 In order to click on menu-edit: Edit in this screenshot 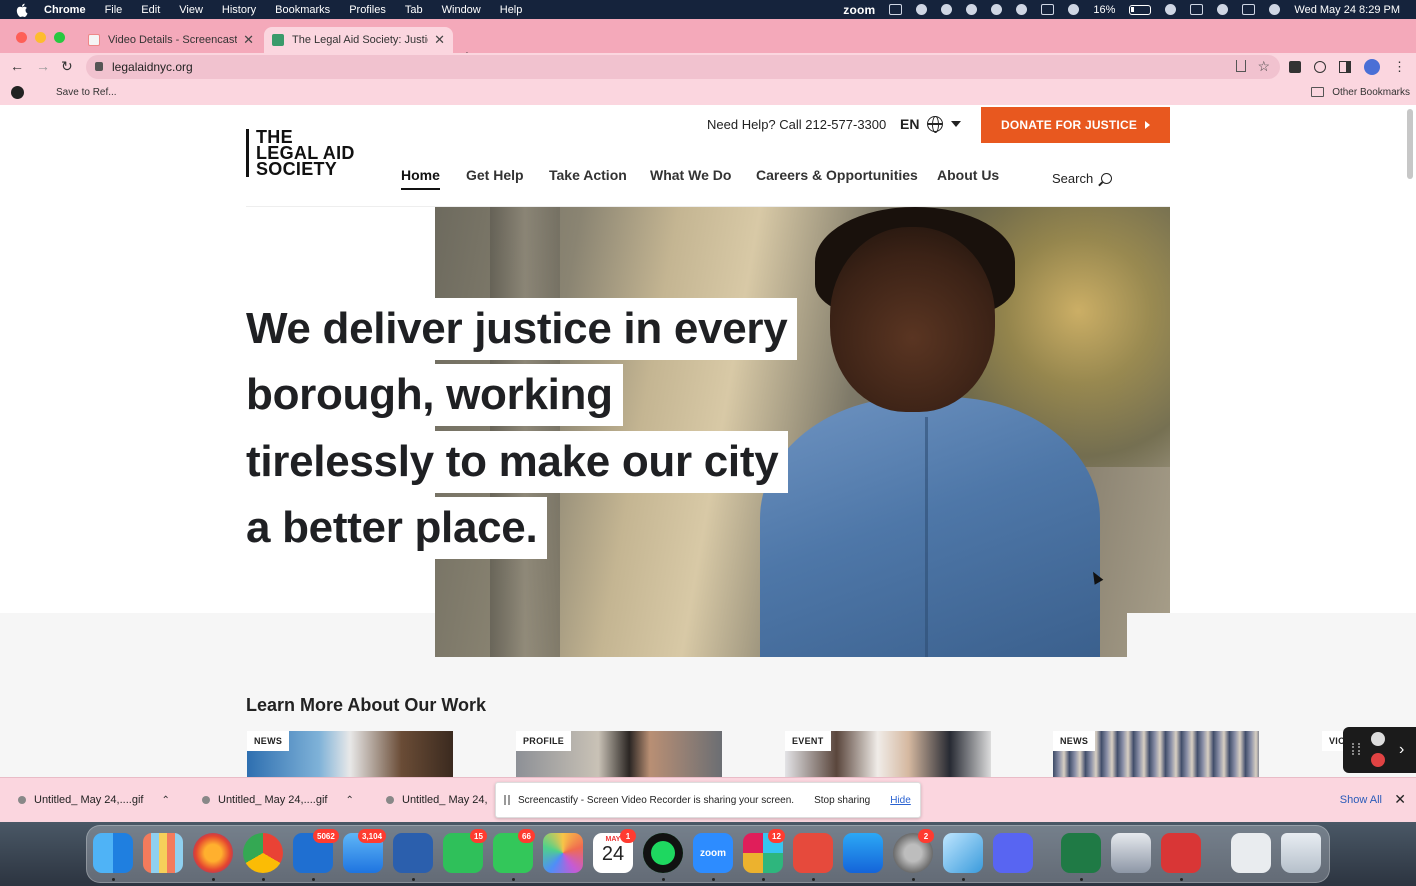, I will do `click(150, 10)`.